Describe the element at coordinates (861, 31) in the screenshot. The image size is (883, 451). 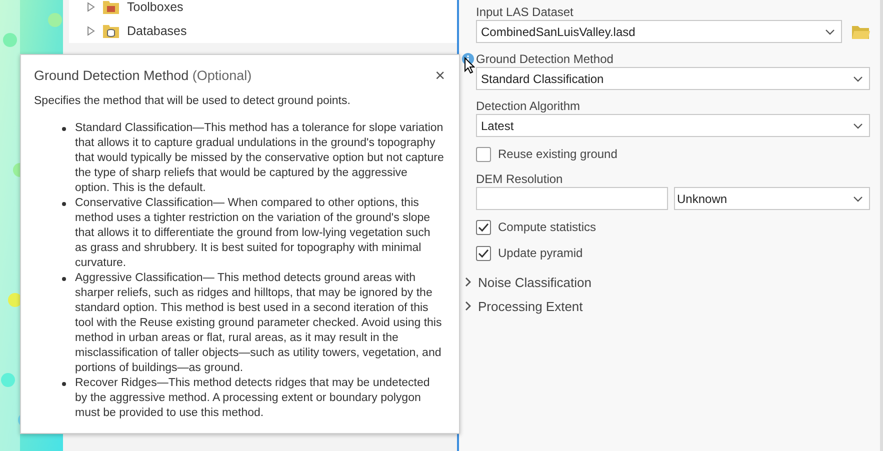
I see `folder-icon` at that location.